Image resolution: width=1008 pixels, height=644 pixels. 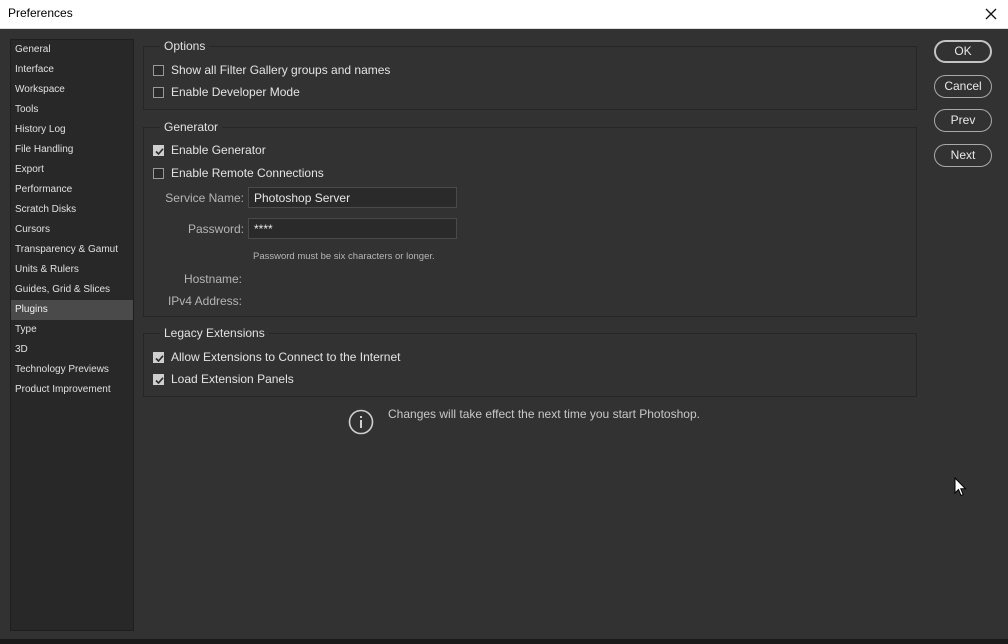 What do you see at coordinates (352, 228) in the screenshot?
I see `password-input` at bounding box center [352, 228].